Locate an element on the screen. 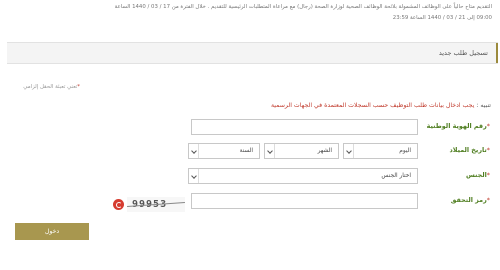 This screenshot has width=500, height=270. birth-month-select: الشهر is located at coordinates (301, 151).